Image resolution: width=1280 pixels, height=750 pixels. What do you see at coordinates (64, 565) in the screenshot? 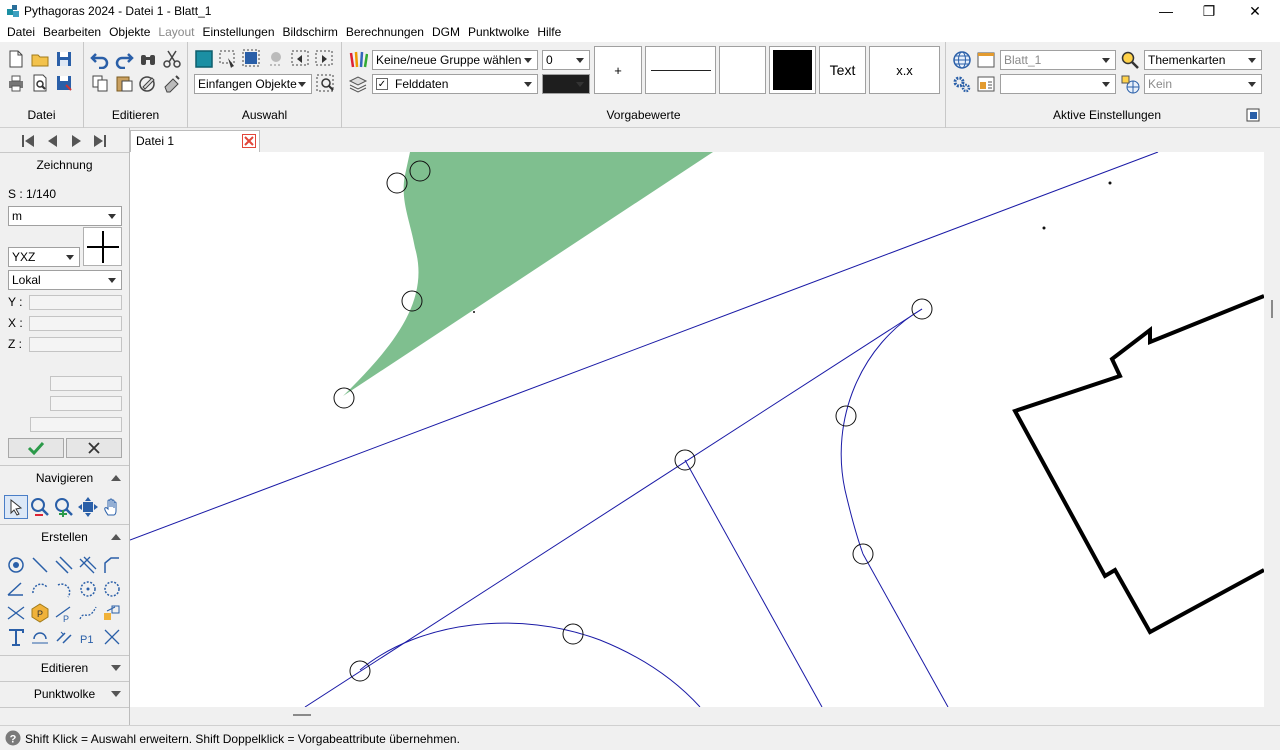
I see `parallel-line-icon` at bounding box center [64, 565].